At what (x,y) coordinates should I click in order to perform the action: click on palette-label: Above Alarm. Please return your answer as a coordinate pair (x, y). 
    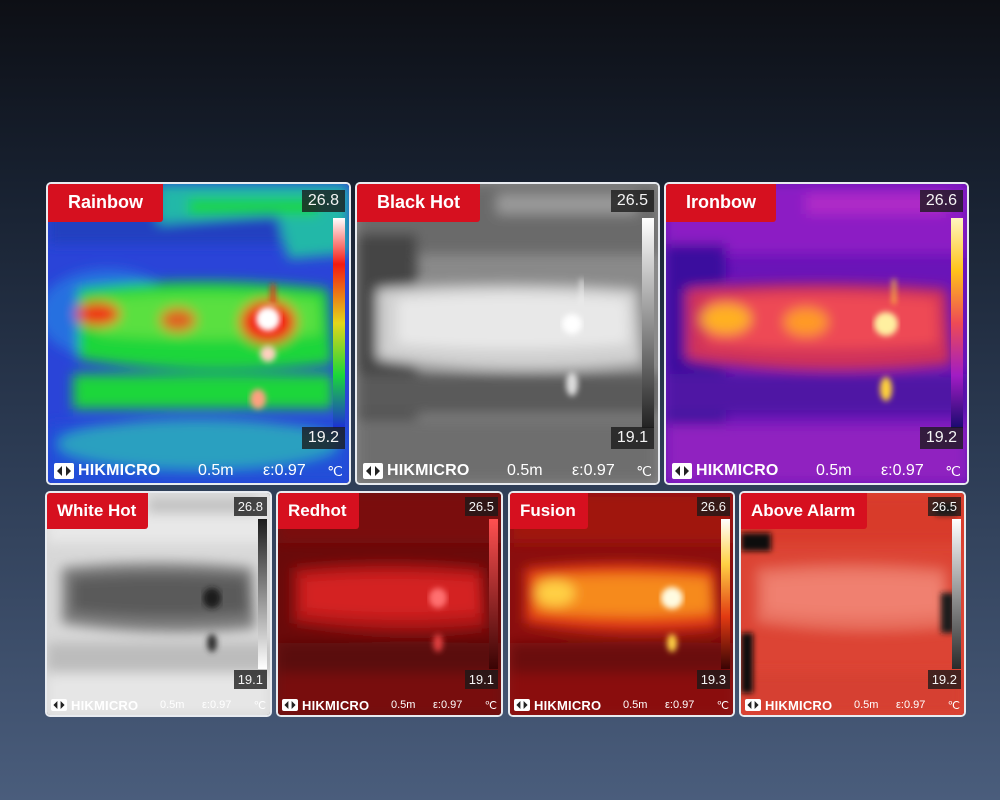
    Looking at the image, I should click on (804, 511).